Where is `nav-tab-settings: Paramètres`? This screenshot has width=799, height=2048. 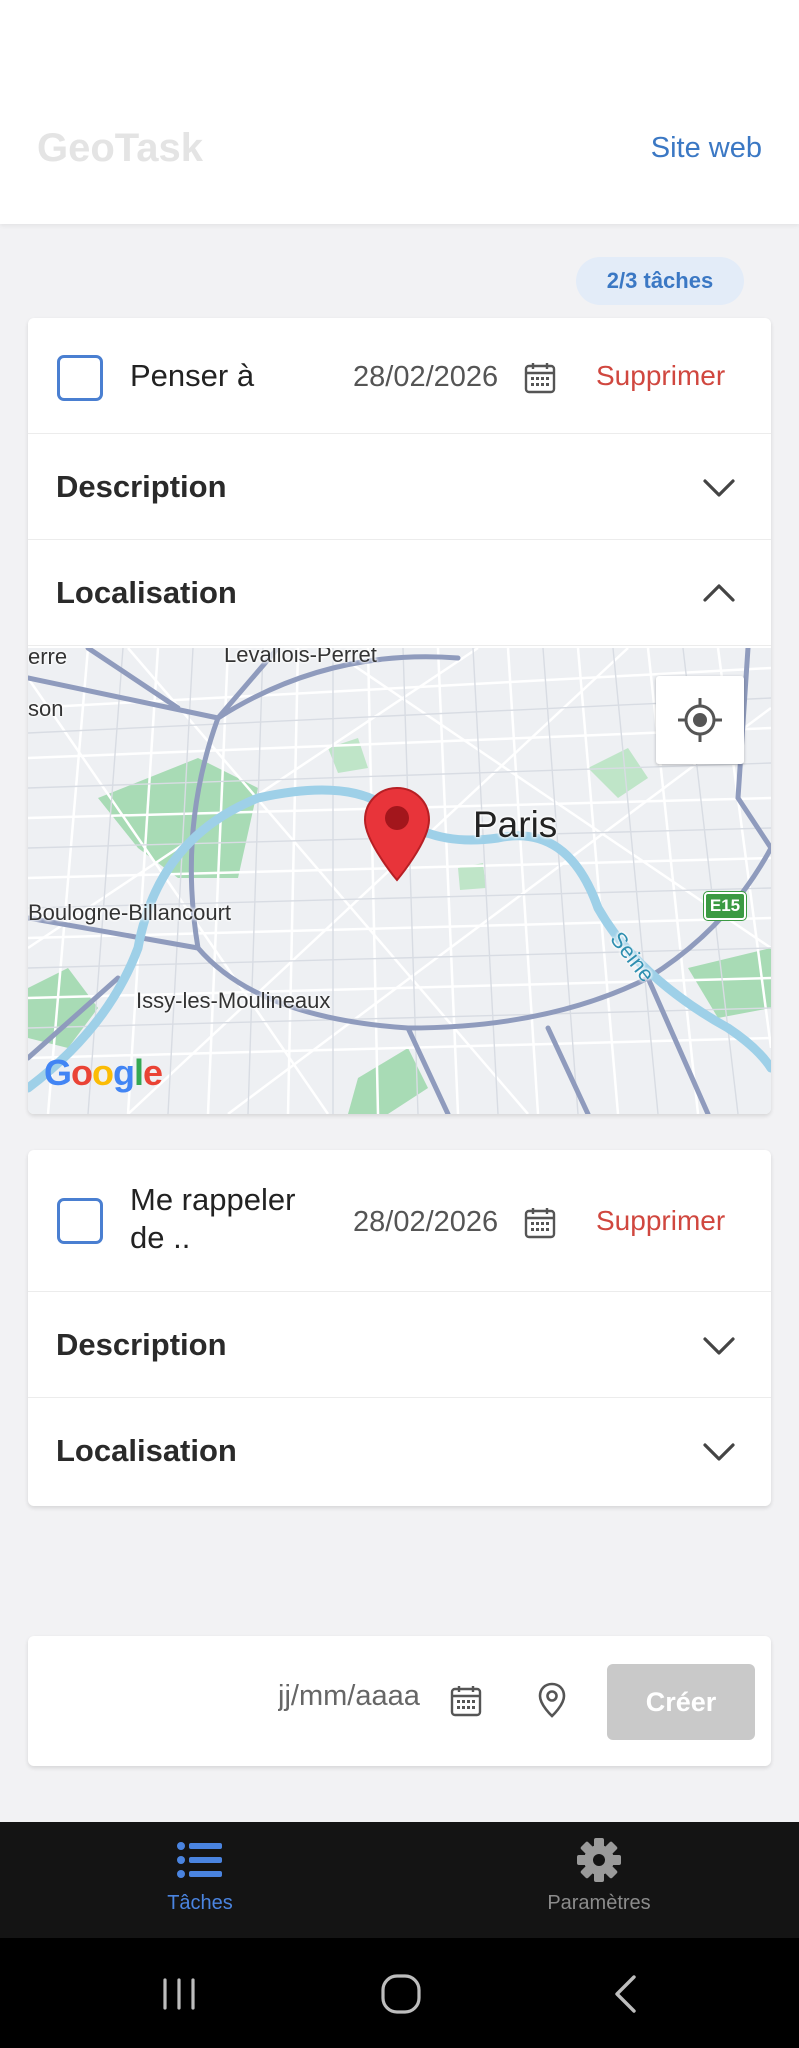 nav-tab-settings: Paramètres is located at coordinates (599, 1881).